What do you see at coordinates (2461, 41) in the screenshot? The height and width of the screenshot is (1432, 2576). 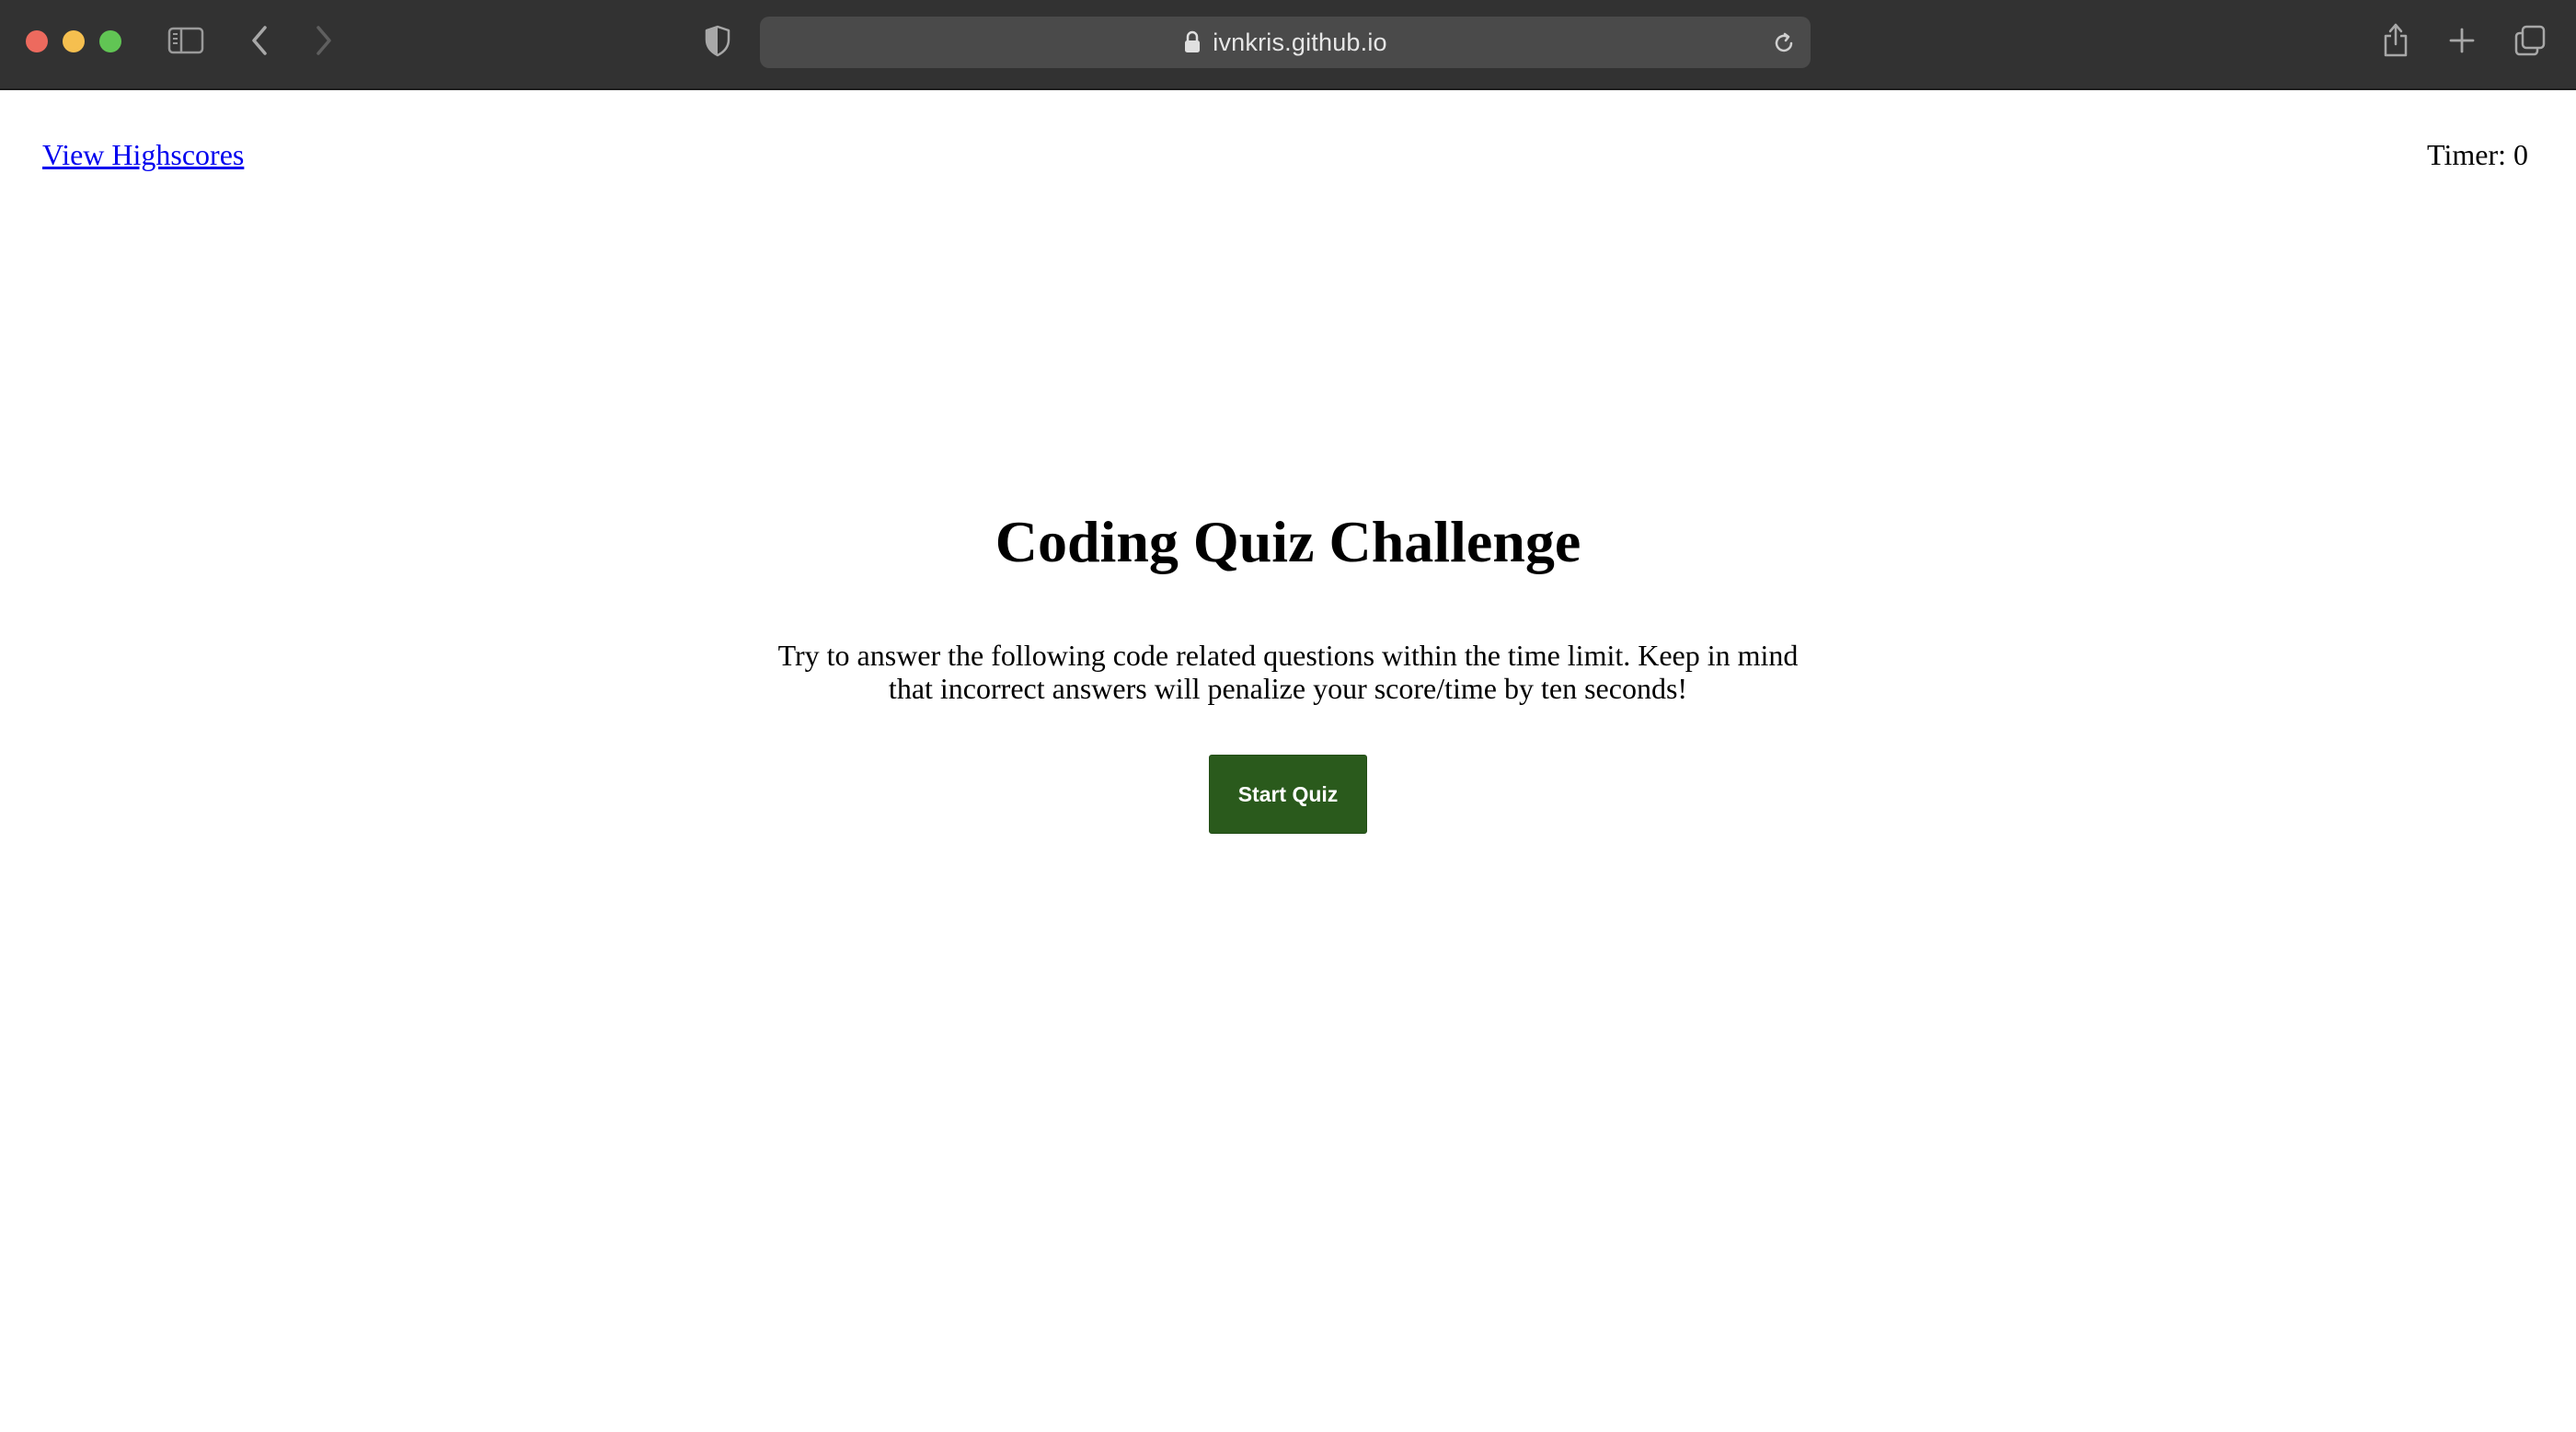 I see `plus-icon` at bounding box center [2461, 41].